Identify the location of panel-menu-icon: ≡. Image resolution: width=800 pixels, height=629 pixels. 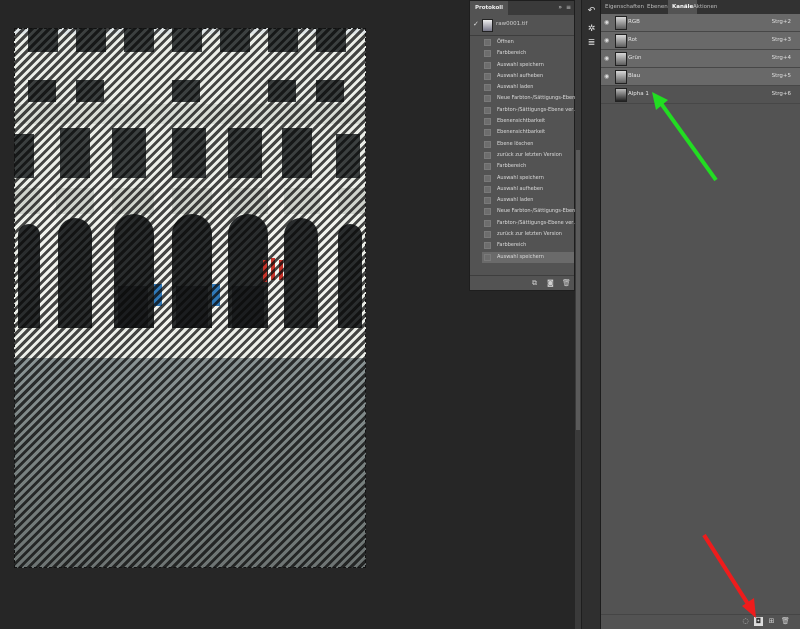
(568, 7).